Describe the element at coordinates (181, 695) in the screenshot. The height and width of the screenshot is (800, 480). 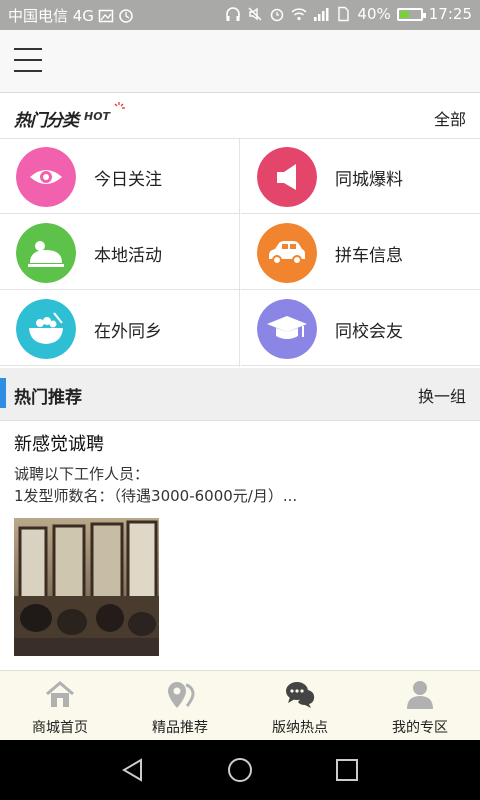
I see `location-pin-icon` at that location.